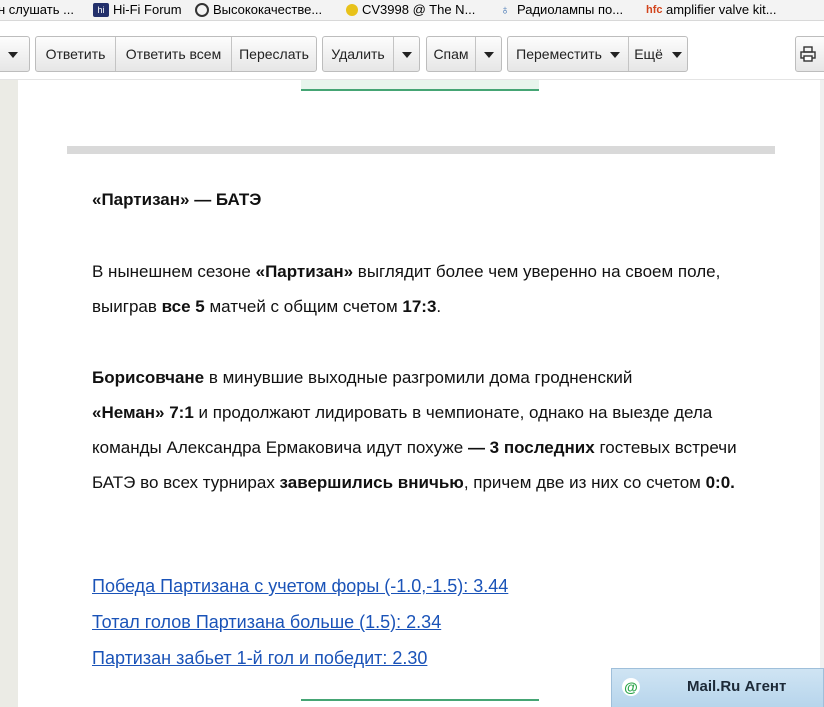 Image resolution: width=824 pixels, height=707 pixels. I want to click on odds-link: Тотал голов Партизана больше (1.5): 2.34, so click(437, 622).